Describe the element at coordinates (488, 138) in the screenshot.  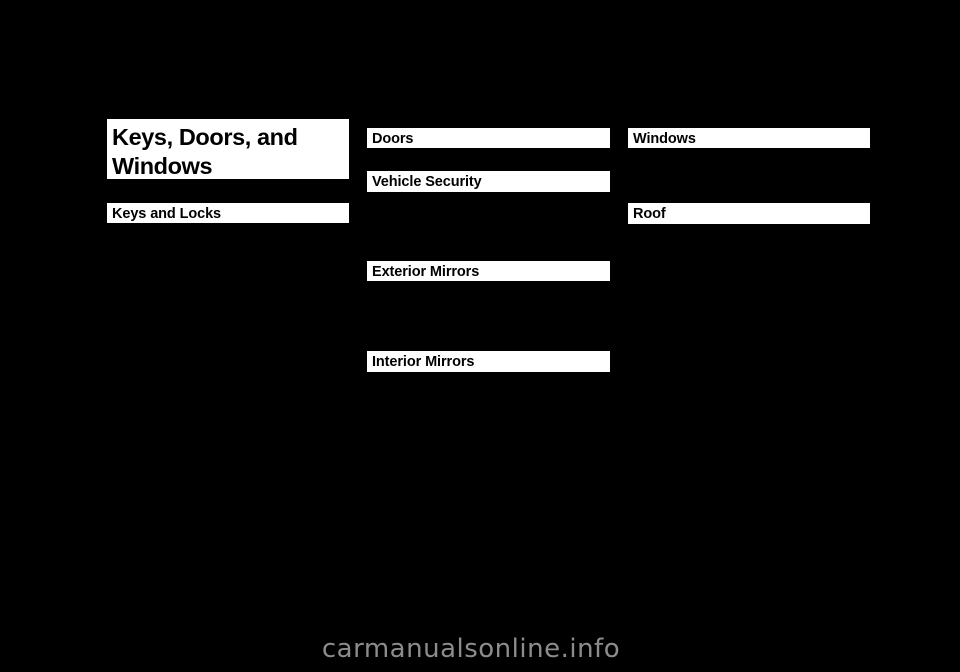
I see `section-heading-doors: Doors` at that location.